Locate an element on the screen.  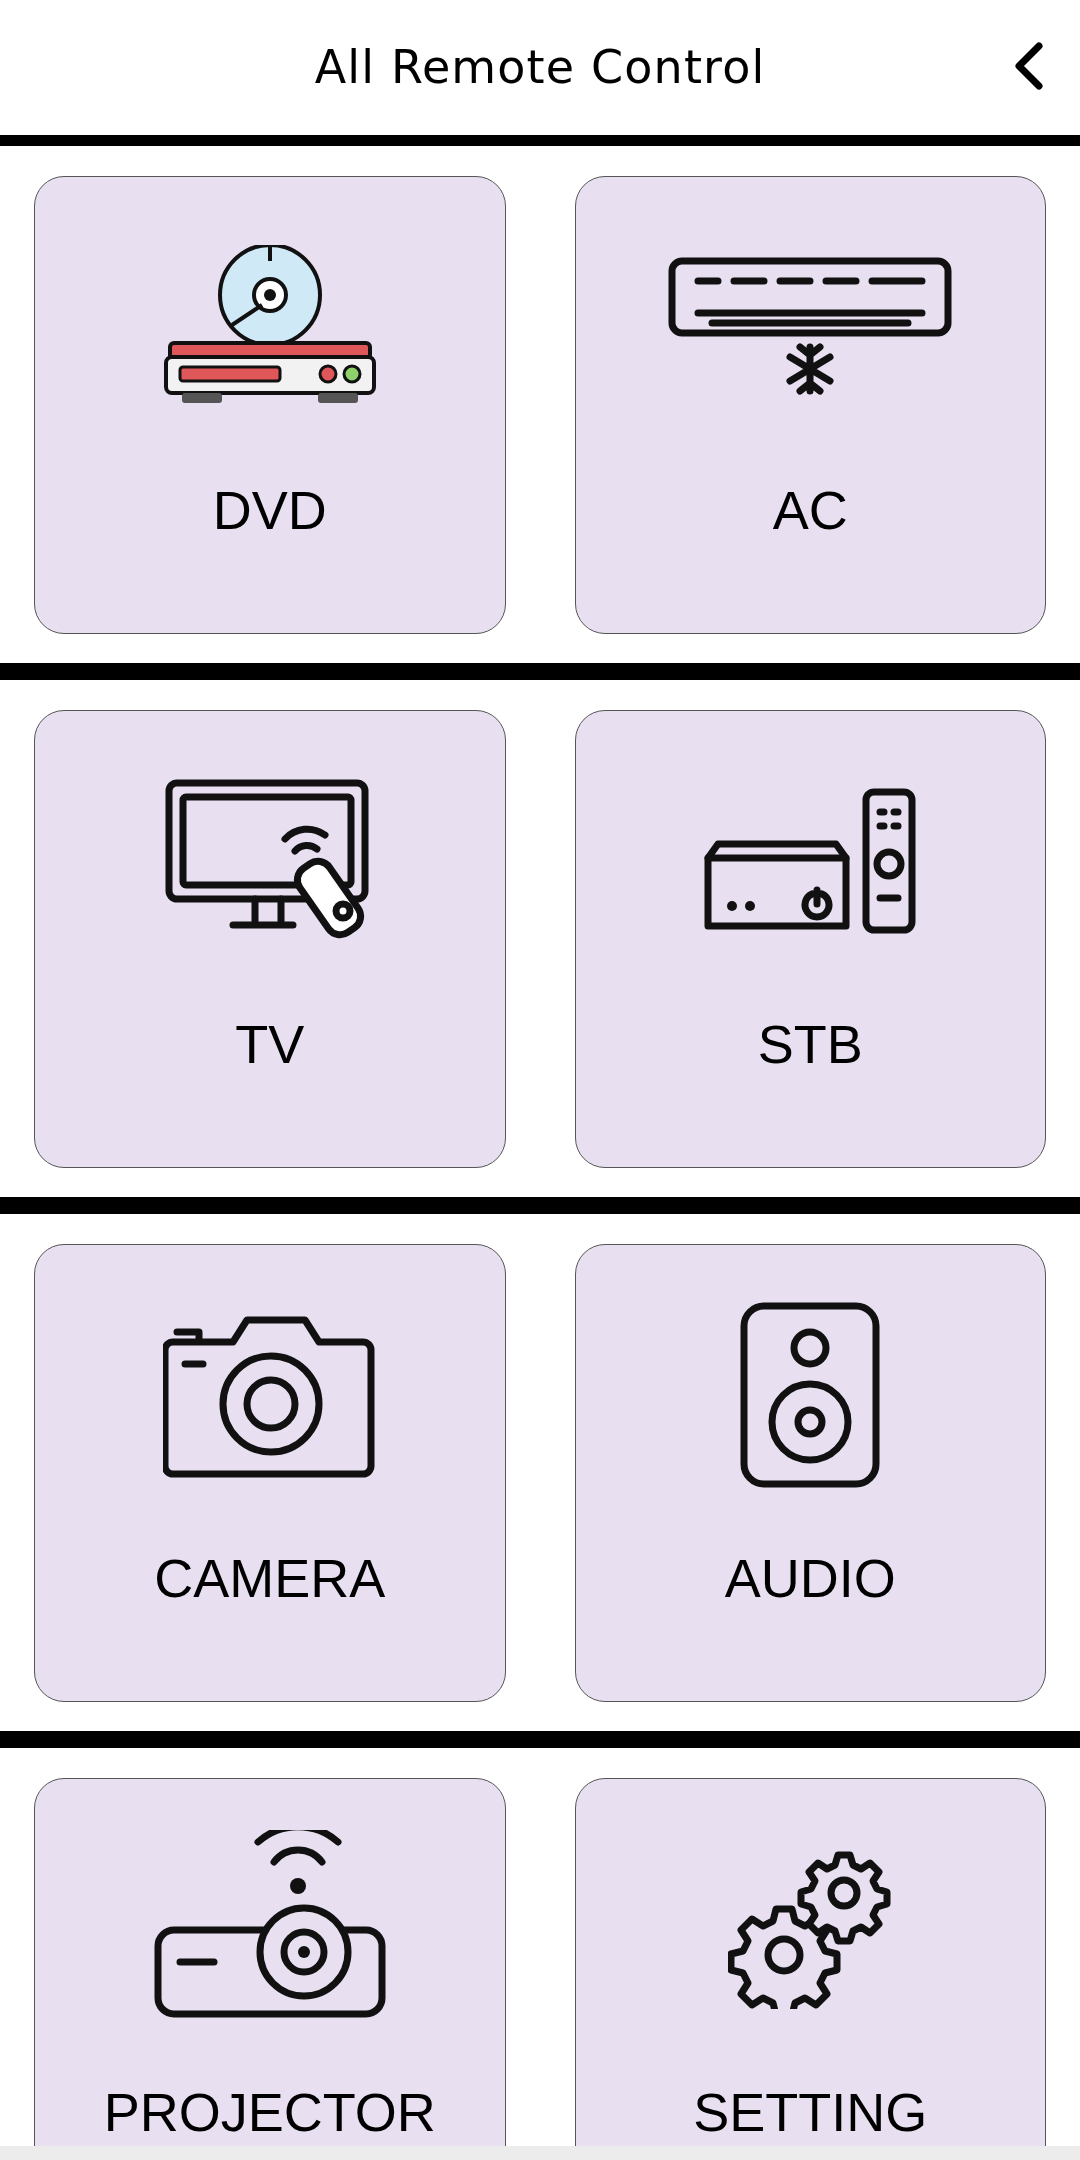
air-conditioner-icon is located at coordinates (810, 327).